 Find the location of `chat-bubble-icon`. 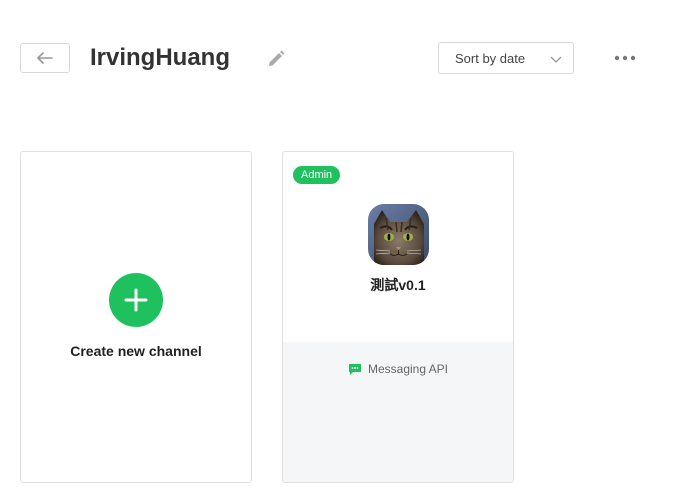

chat-bubble-icon is located at coordinates (354, 369).